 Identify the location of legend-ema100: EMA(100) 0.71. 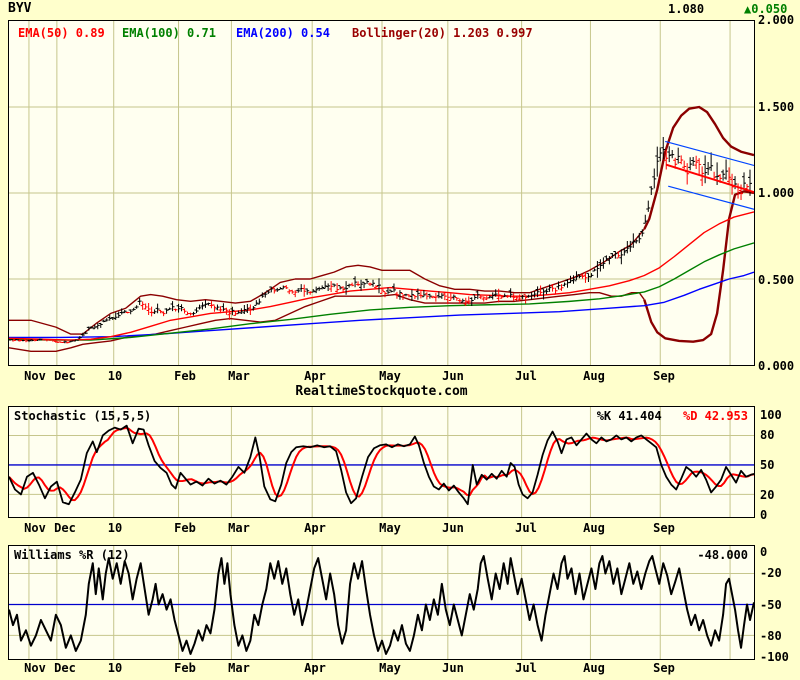
(169, 33).